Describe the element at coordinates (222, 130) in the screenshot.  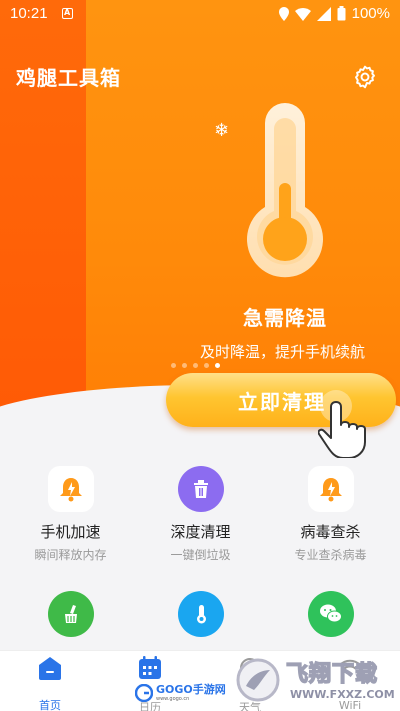
I see `snowflake-icon: ❄` at that location.